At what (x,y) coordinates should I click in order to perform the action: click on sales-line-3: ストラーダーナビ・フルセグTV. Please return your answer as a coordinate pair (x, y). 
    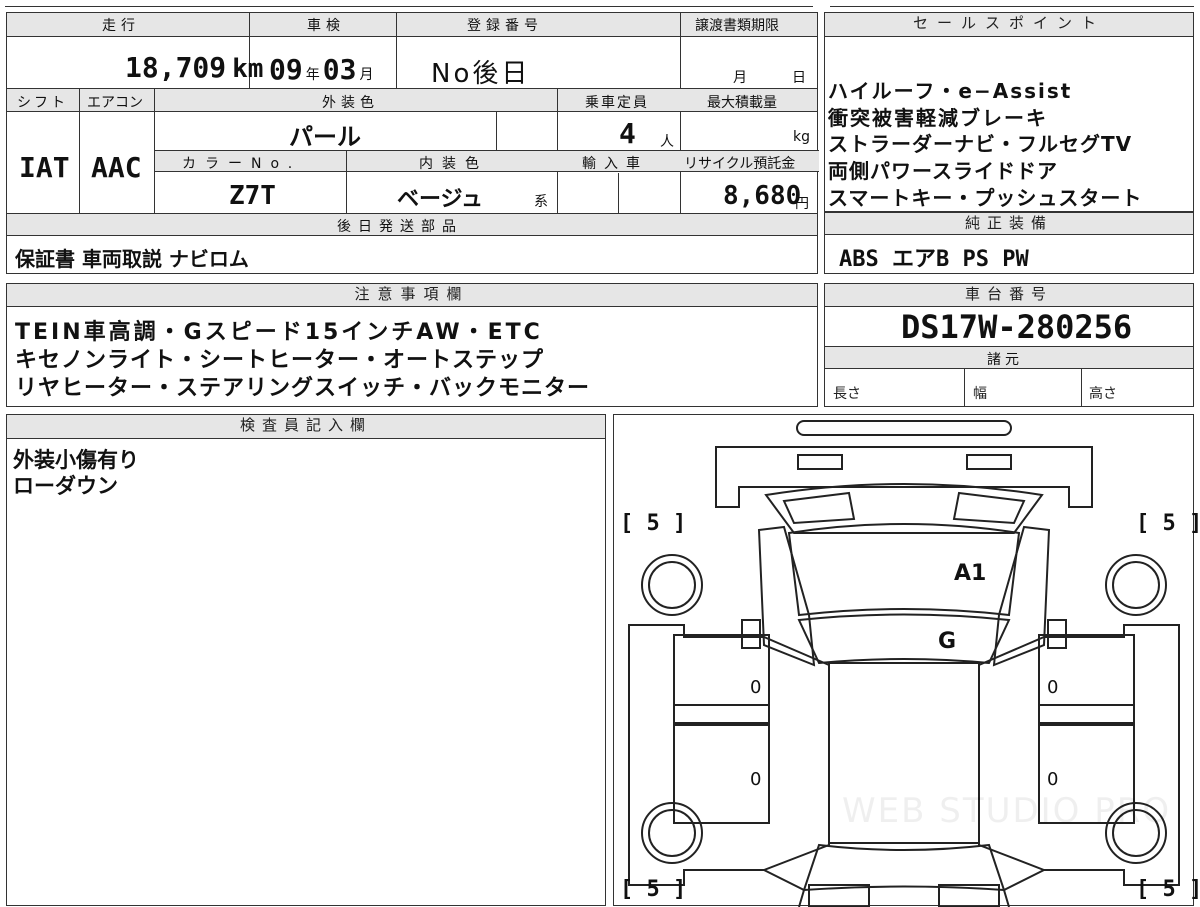
    Looking at the image, I should click on (980, 144).